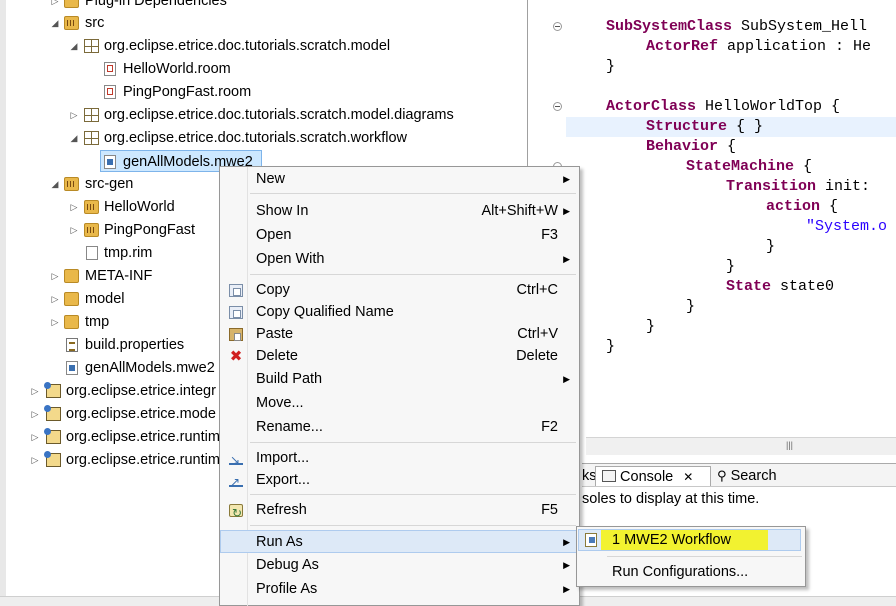  What do you see at coordinates (749, 167) in the screenshot?
I see `code-line: StateMachine {` at bounding box center [749, 167].